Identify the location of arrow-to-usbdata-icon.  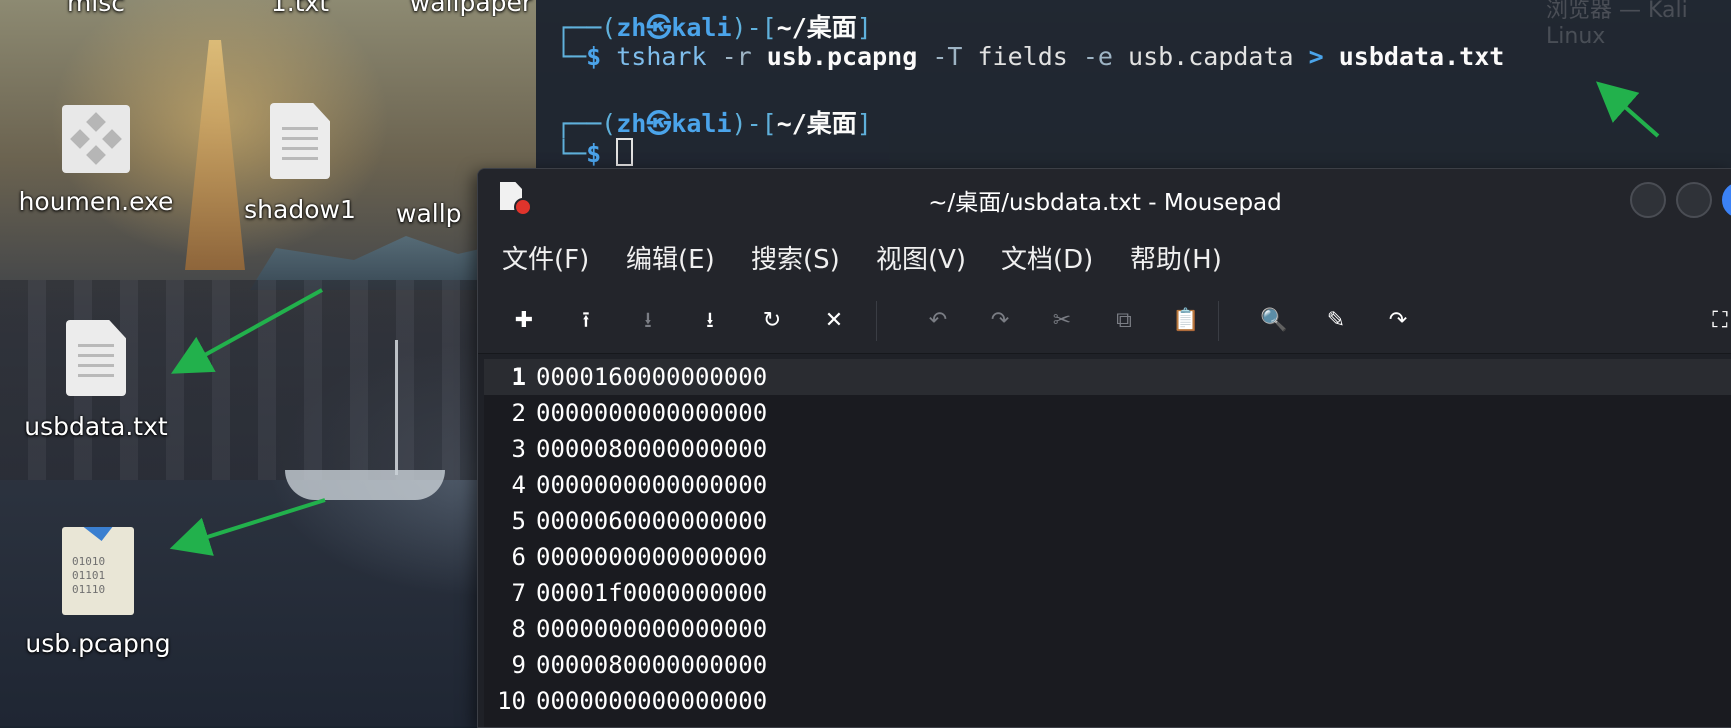
(247, 331).